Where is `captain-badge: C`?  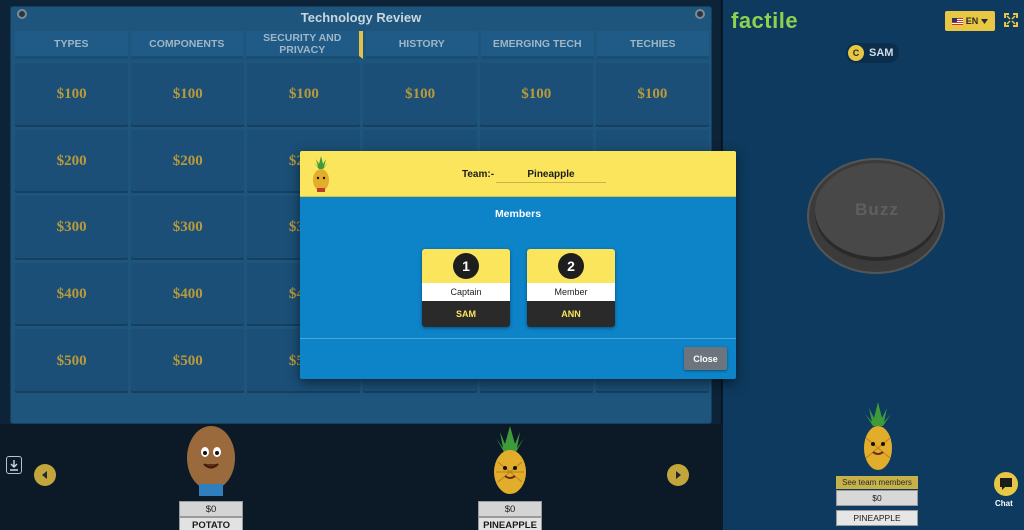 captain-badge: C is located at coordinates (856, 53).